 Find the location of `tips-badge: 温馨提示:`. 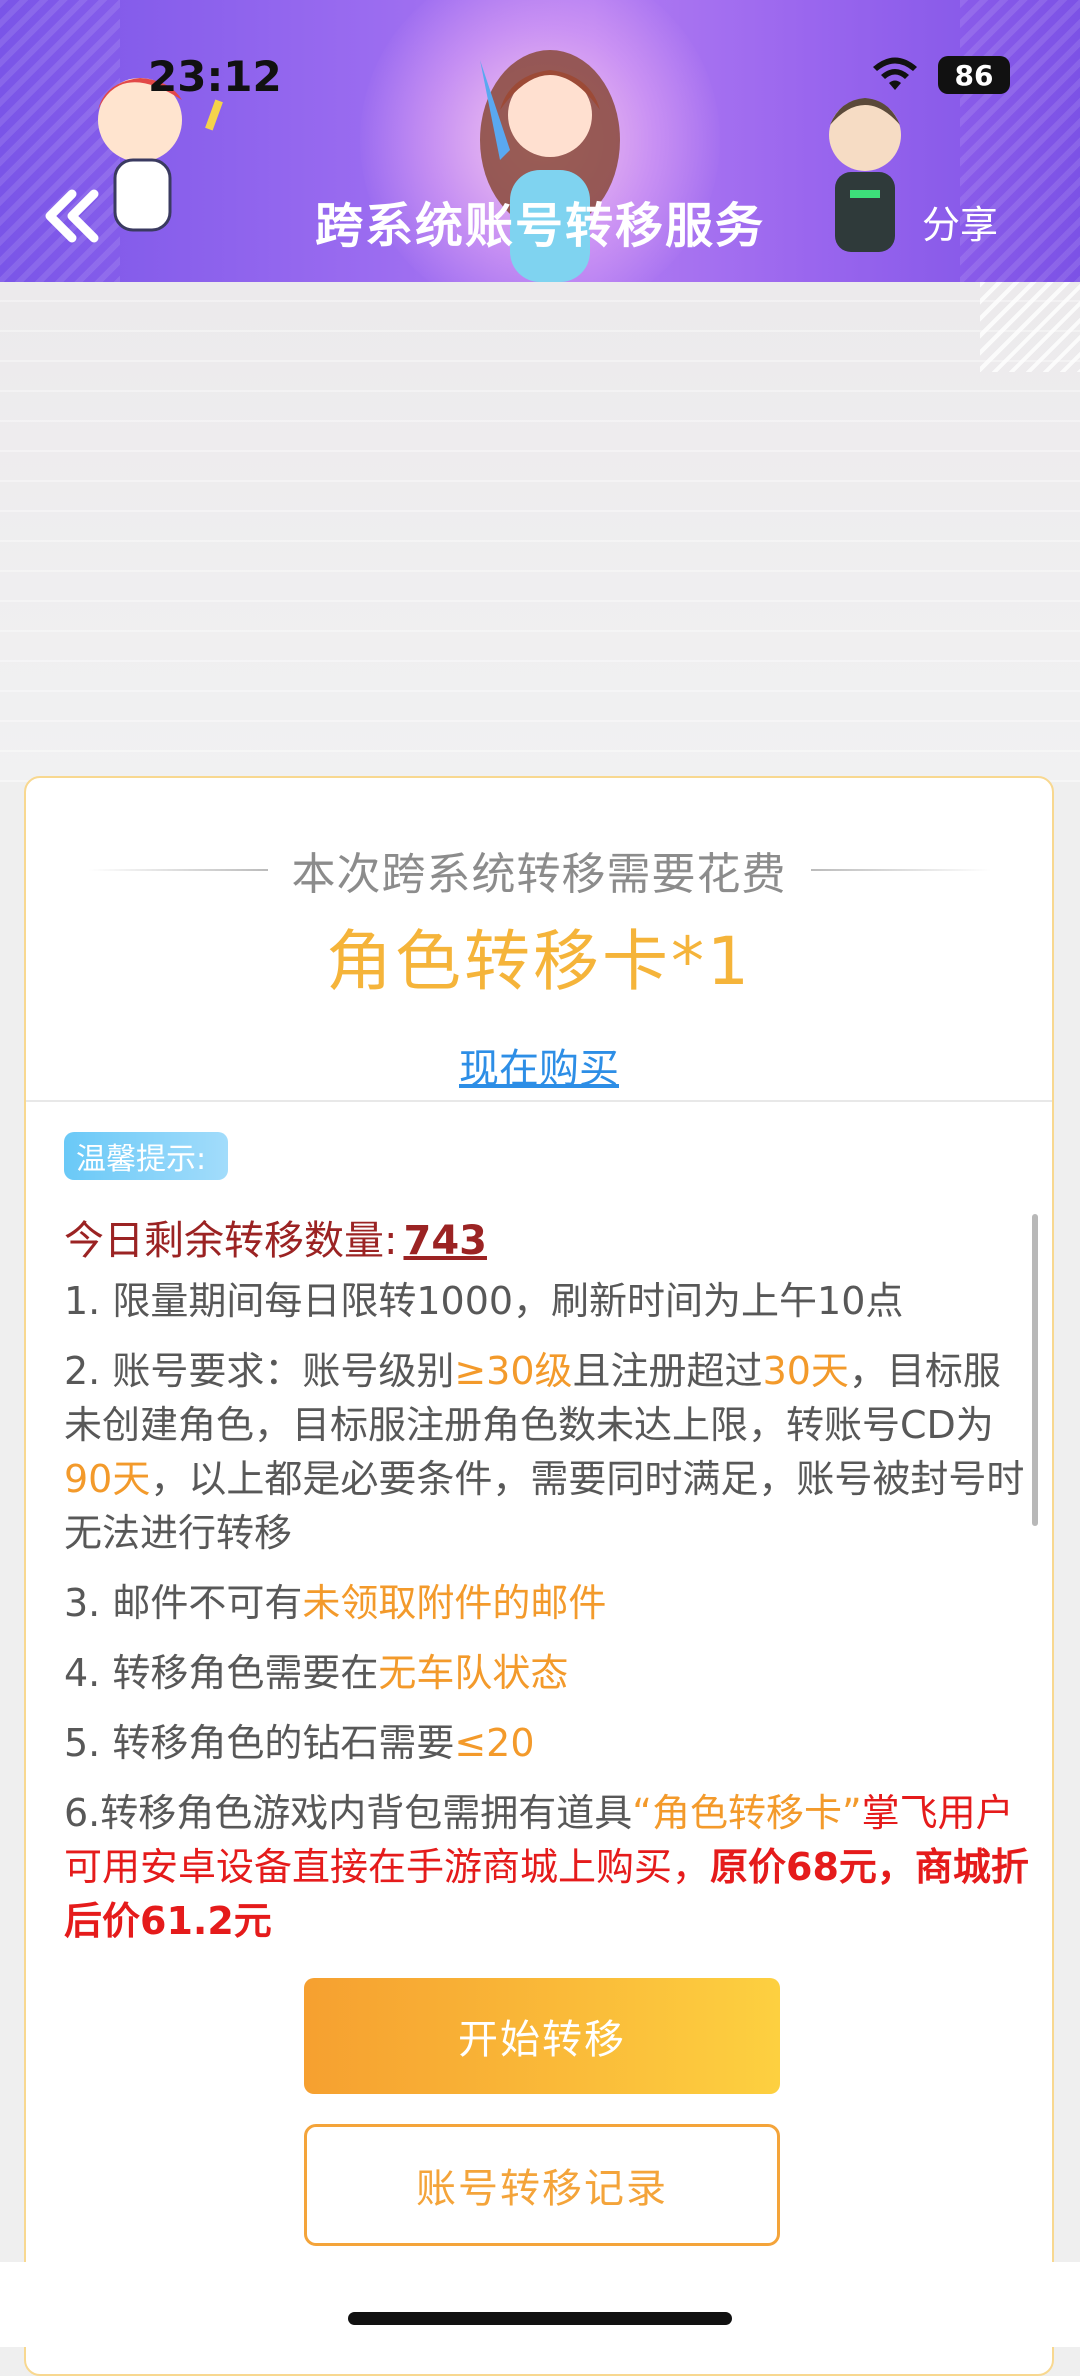

tips-badge: 温馨提示: is located at coordinates (146, 1156).